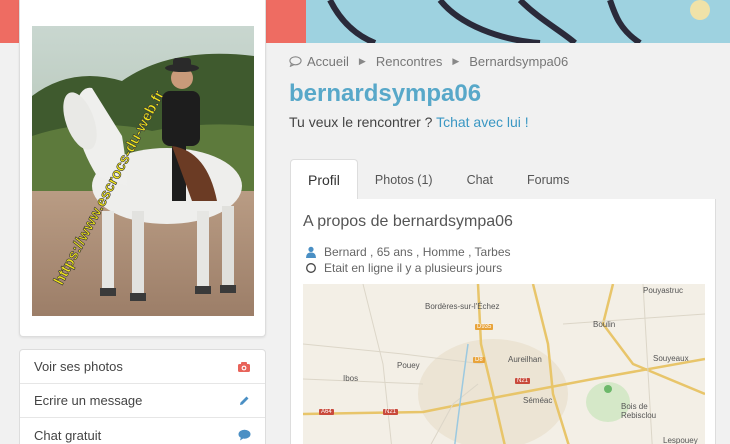 Image resolution: width=730 pixels, height=444 pixels. I want to click on breadcrumb: Accueil ▶ Rencontres ▶ Bernardsympa06, so click(428, 61).